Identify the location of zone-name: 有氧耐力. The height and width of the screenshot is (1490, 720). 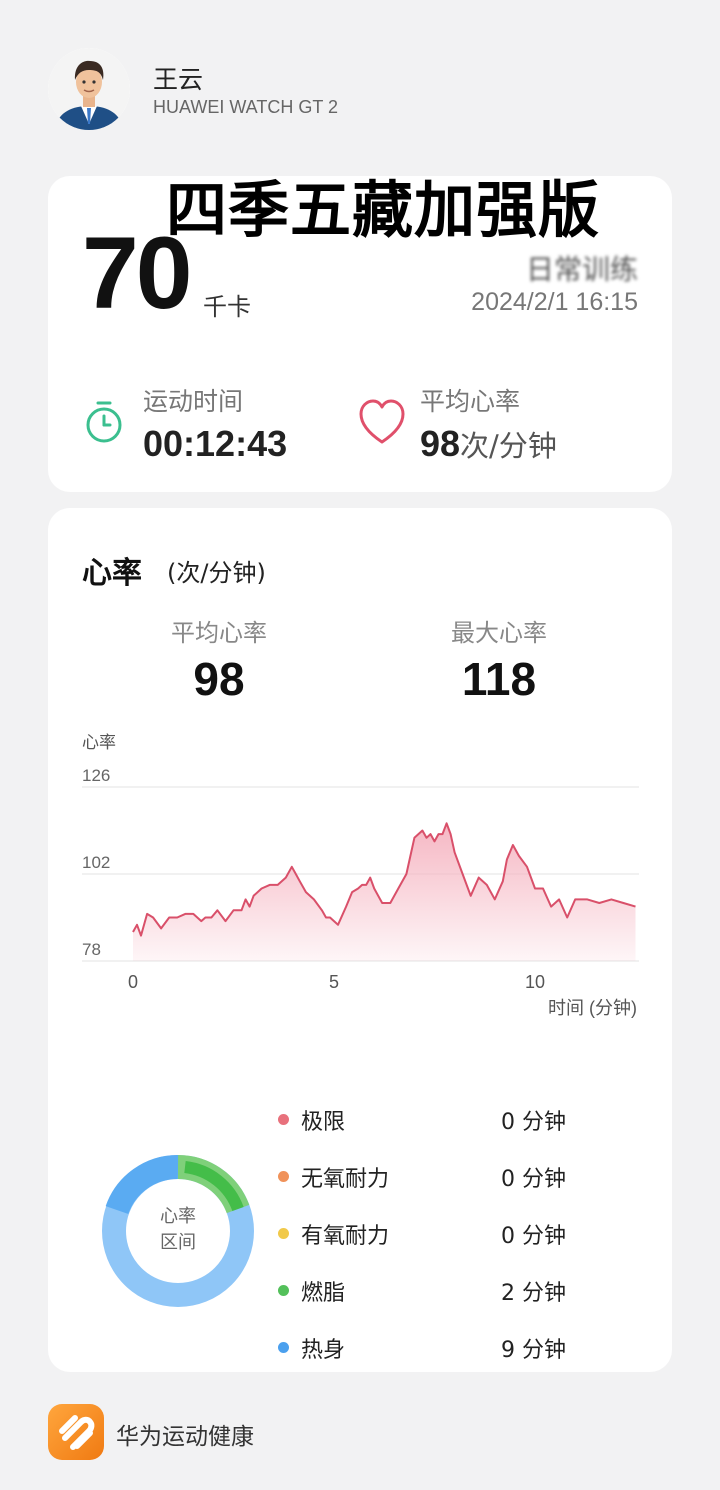
(345, 1236).